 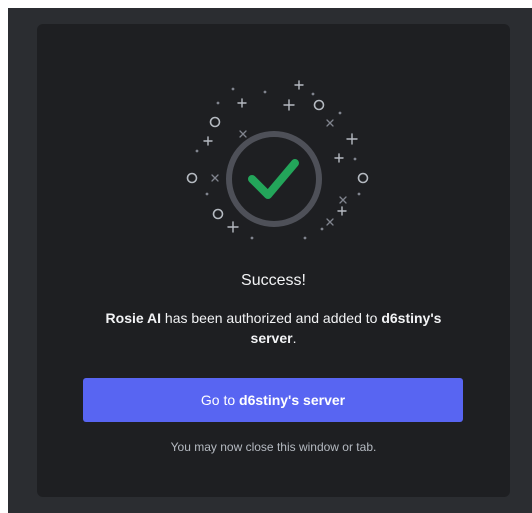 I want to click on message-middle-text: has been authorized and added to, so click(x=271, y=318).